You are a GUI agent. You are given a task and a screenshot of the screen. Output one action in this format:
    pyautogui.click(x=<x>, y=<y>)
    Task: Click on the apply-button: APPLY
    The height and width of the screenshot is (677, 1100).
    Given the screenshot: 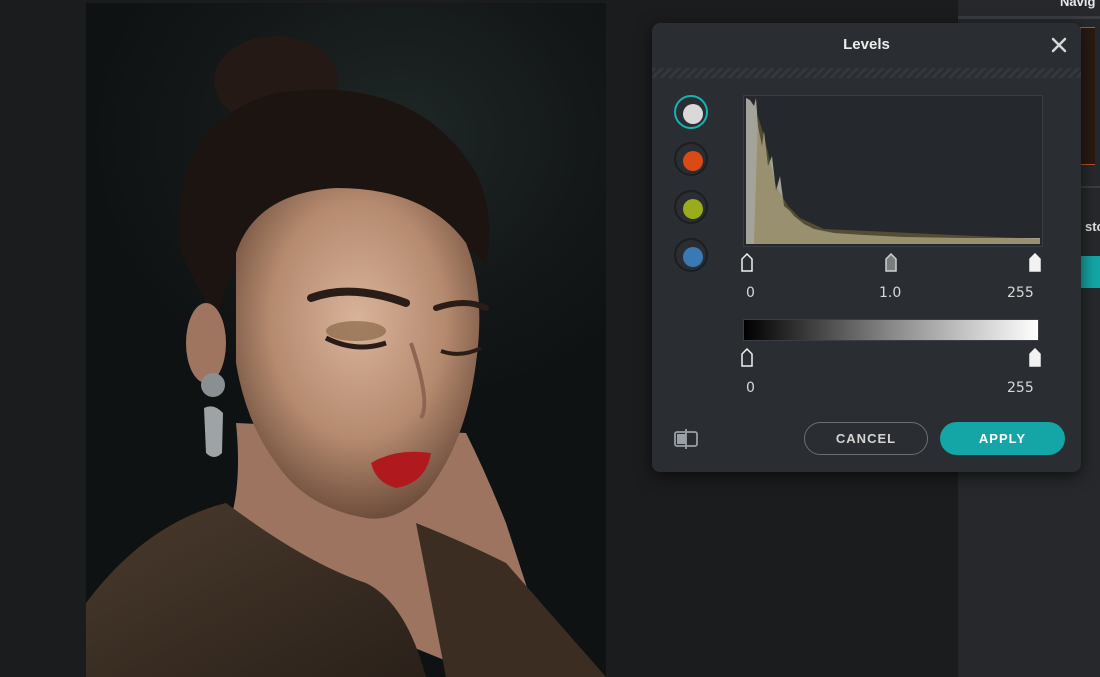 What is the action you would take?
    pyautogui.click(x=1002, y=438)
    